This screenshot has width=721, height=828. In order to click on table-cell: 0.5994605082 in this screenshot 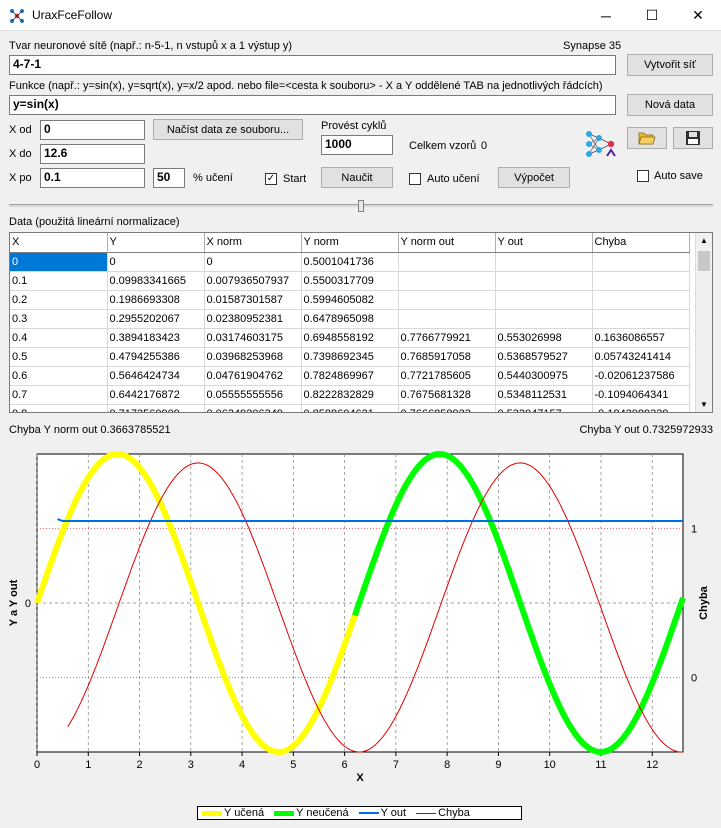, I will do `click(350, 300)`.